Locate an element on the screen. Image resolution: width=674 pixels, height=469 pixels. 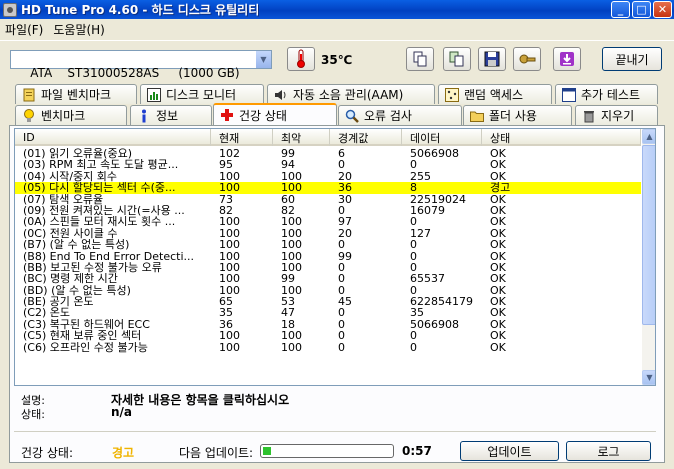
save-button is located at coordinates (492, 59).